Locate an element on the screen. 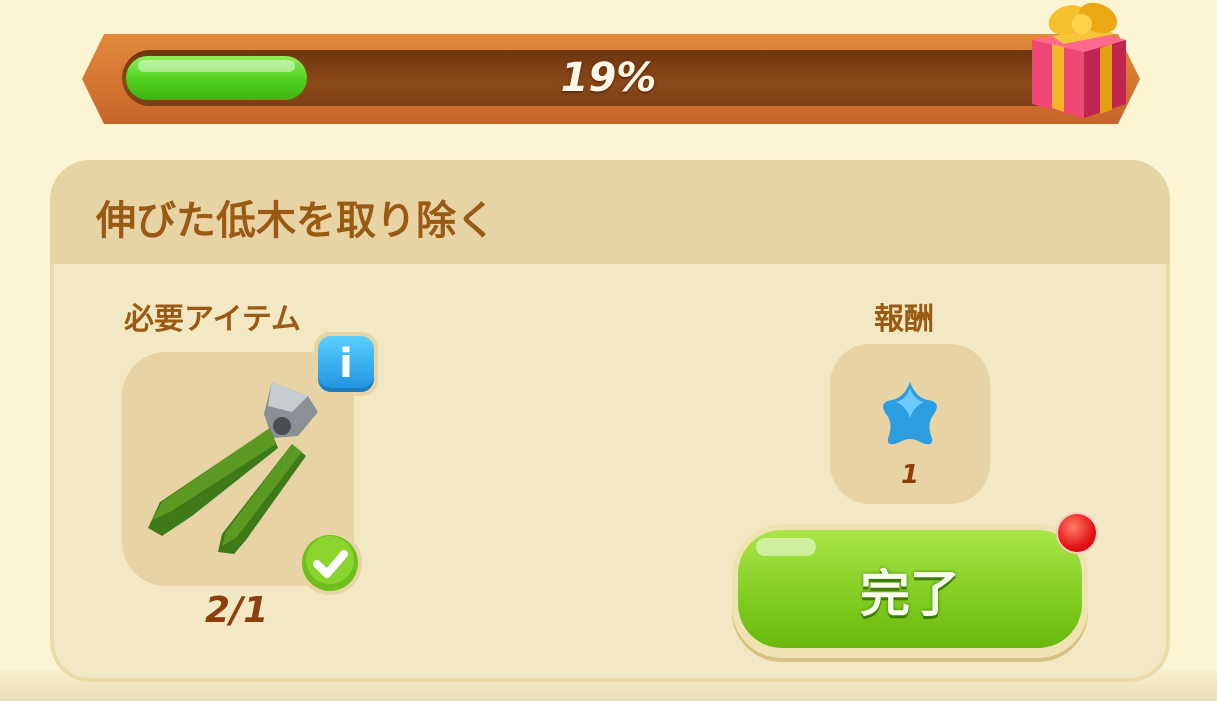 This screenshot has width=1217, height=701. quest-title: 伸びた低木を取り除く is located at coordinates (296, 221).